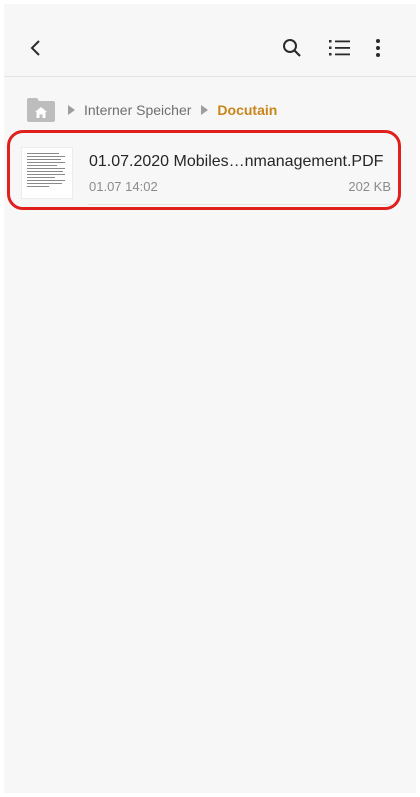 This screenshot has height=797, width=420. What do you see at coordinates (47, 173) in the screenshot?
I see `pdf-thumbnail` at bounding box center [47, 173].